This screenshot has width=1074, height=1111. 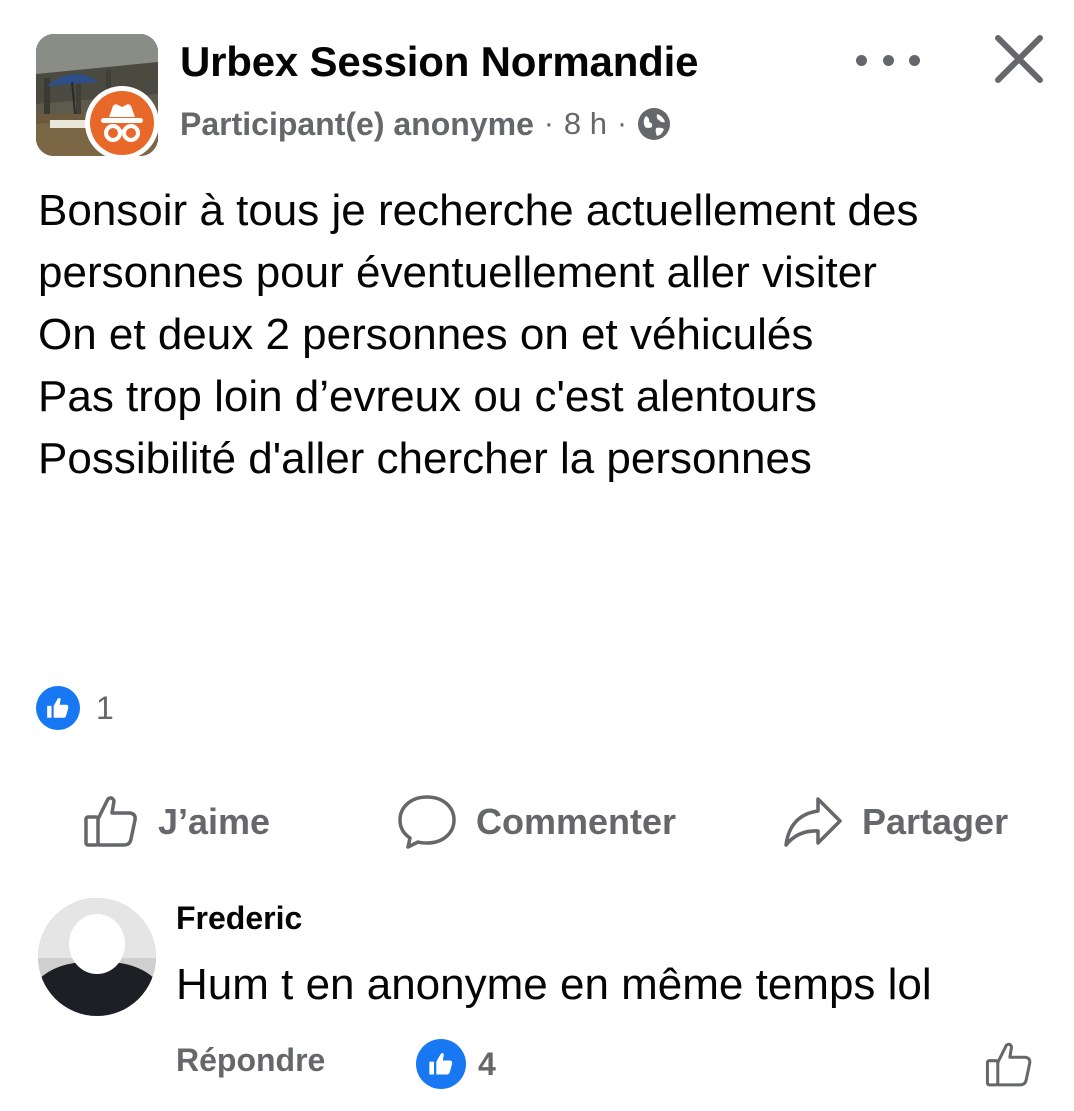 What do you see at coordinates (426, 334) in the screenshot?
I see `post-line: On et deux 2 personnes on et véhiculés` at bounding box center [426, 334].